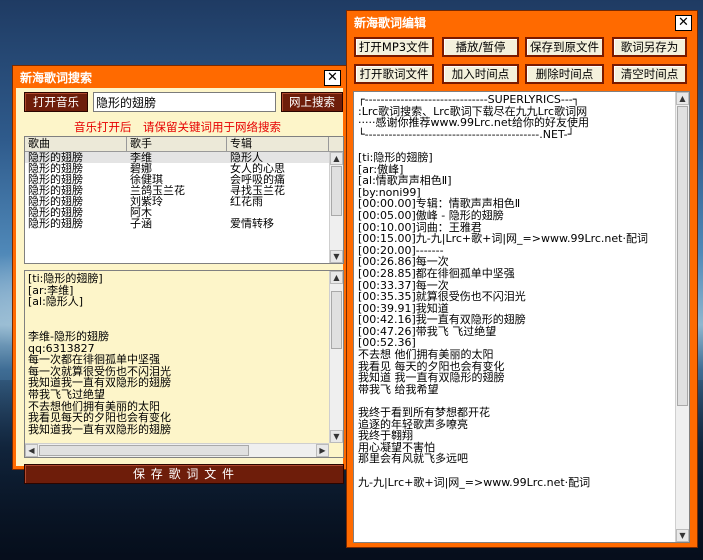 This screenshot has height=560, width=703. What do you see at coordinates (649, 74) in the screenshot?
I see `clear-timestamps-button: 清空时间点` at bounding box center [649, 74].